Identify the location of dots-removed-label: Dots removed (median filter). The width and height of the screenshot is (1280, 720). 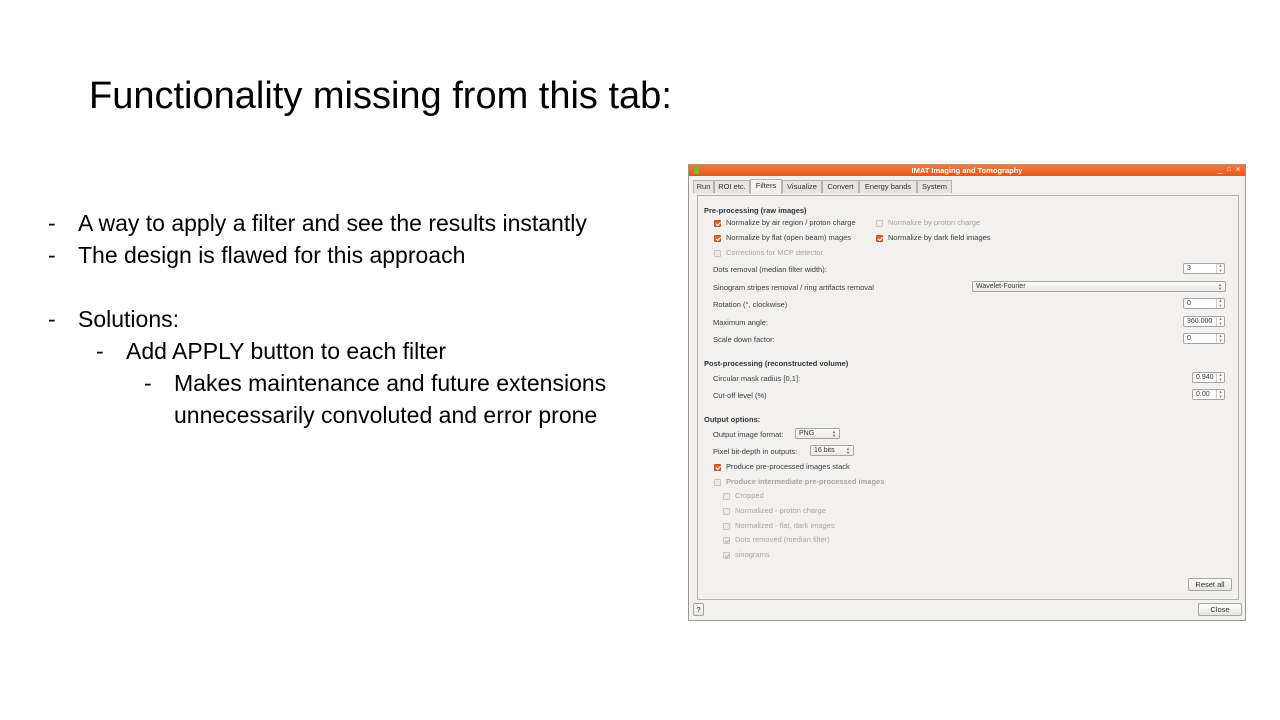
(782, 539).